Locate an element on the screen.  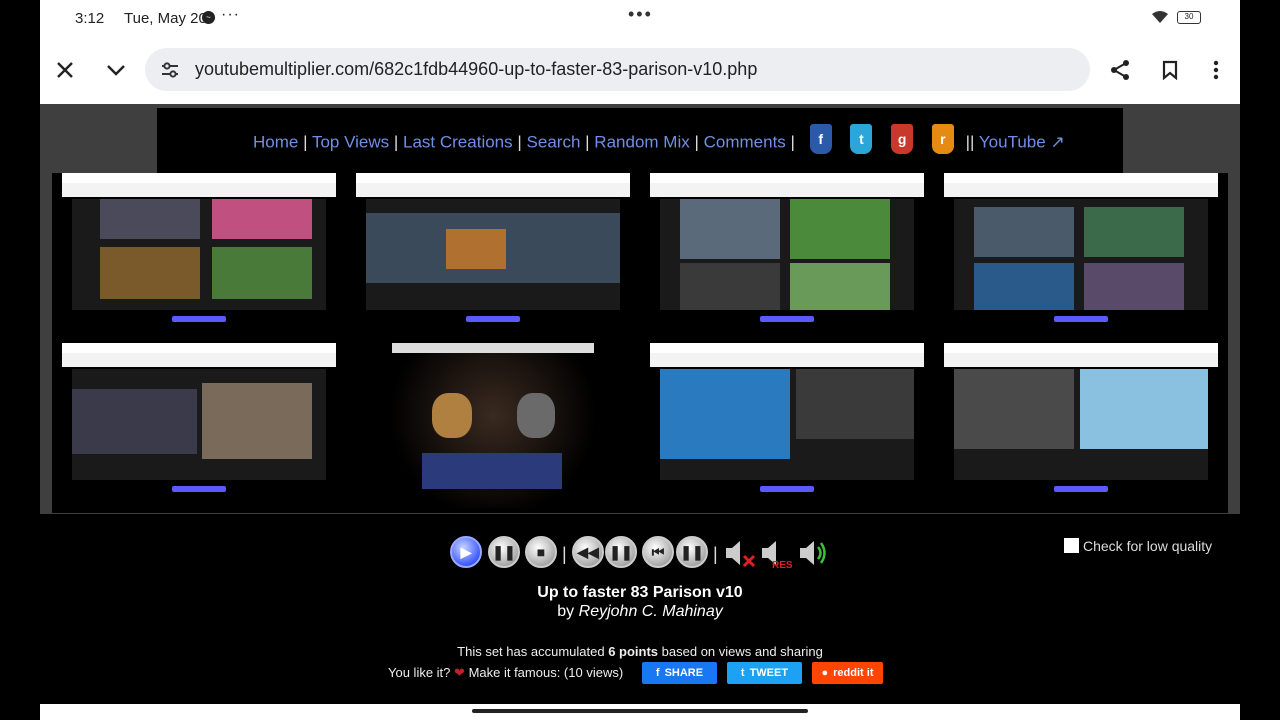
share-icon is located at coordinates (1120, 70).